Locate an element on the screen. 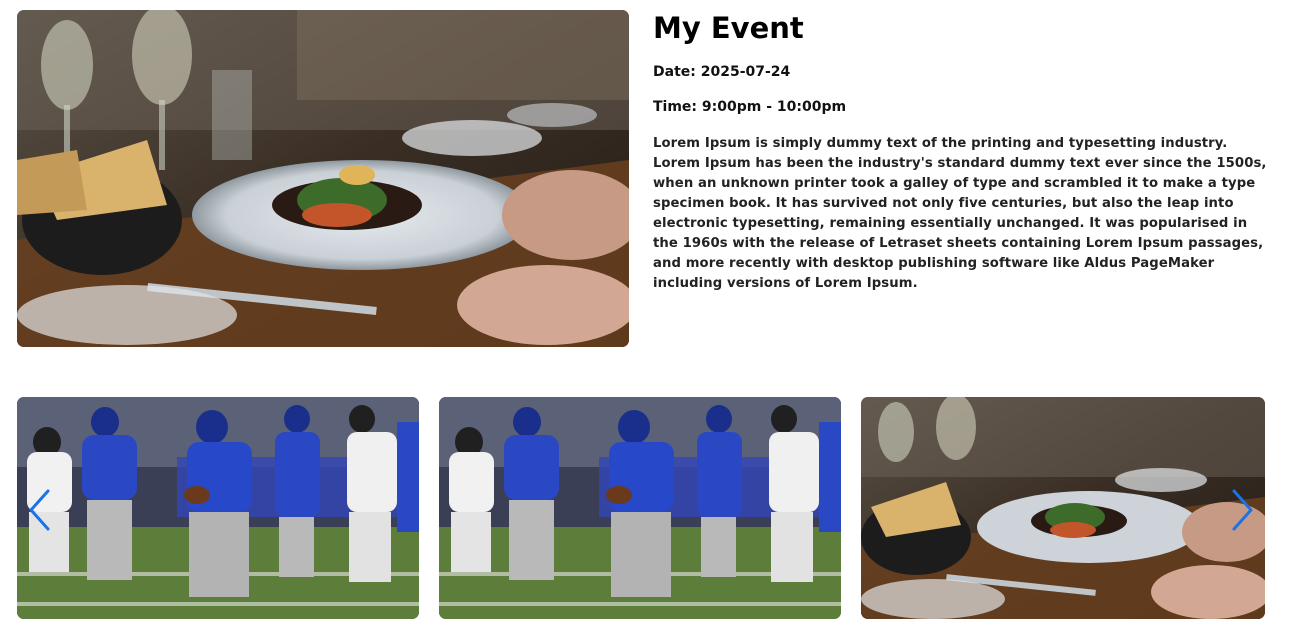  event-time: Time: 9:00pm - 10:00pm is located at coordinates (750, 107).